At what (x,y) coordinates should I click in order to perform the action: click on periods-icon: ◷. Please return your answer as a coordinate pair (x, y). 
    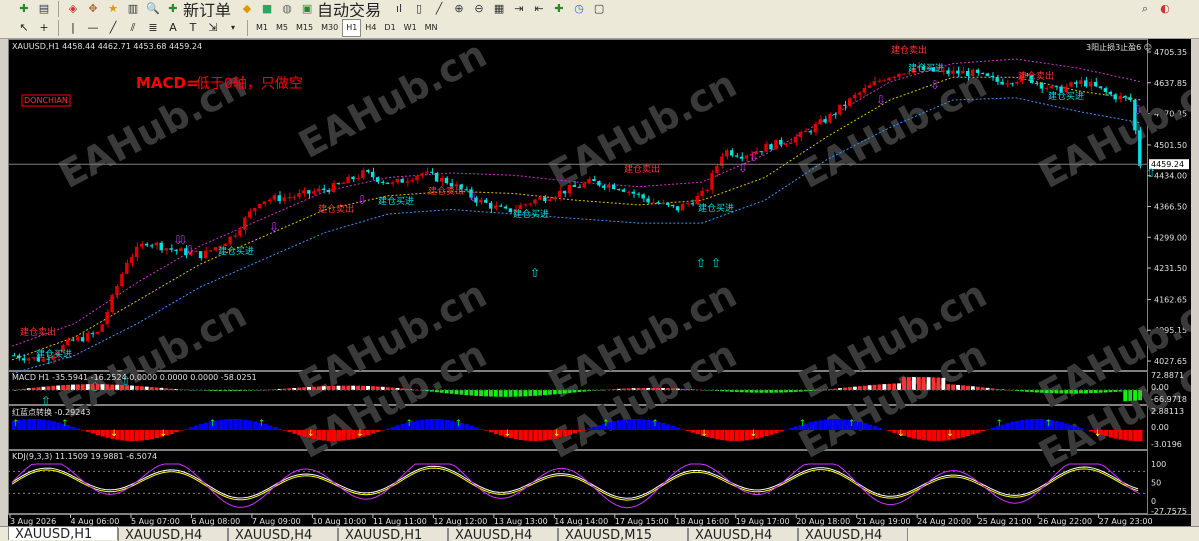
    Looking at the image, I should click on (579, 9).